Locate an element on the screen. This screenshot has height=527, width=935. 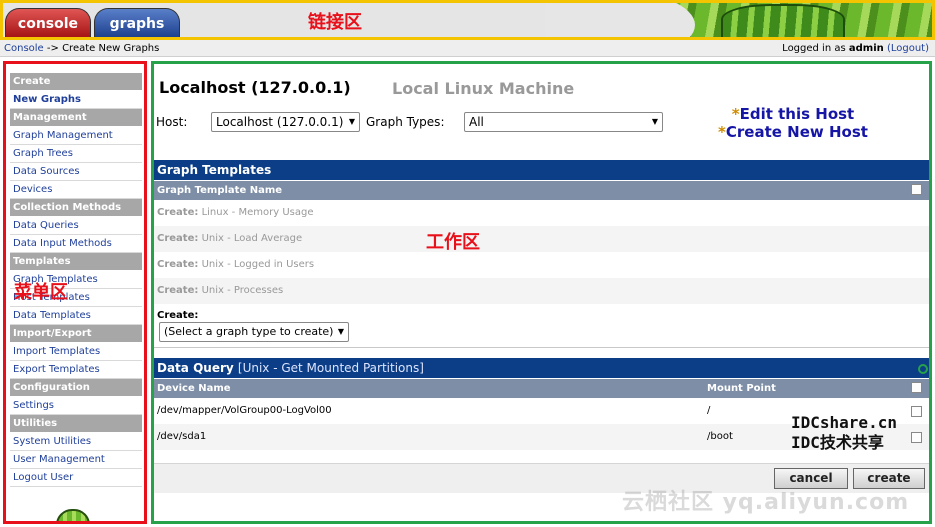
template-row-name: Unix - Load Average is located at coordinates (252, 238).